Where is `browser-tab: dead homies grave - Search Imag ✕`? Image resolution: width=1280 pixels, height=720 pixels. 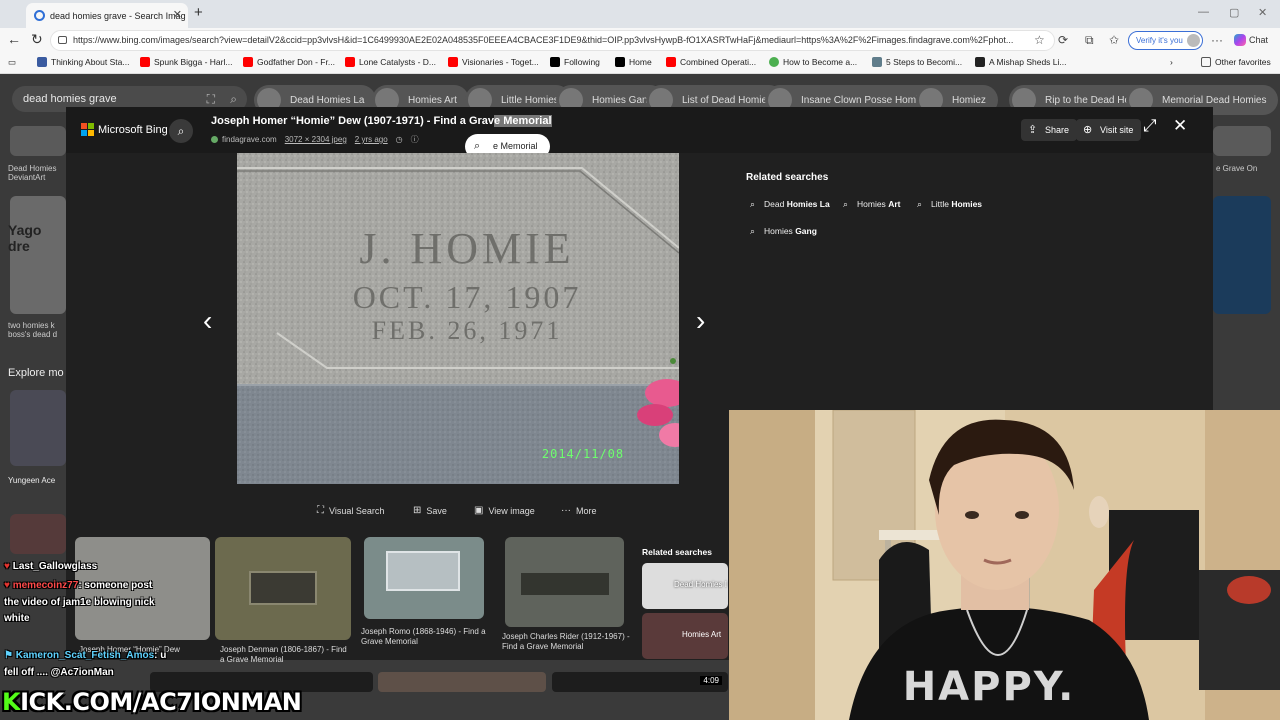
browser-tab: dead homies grave - Search Imag ✕ is located at coordinates (107, 15).